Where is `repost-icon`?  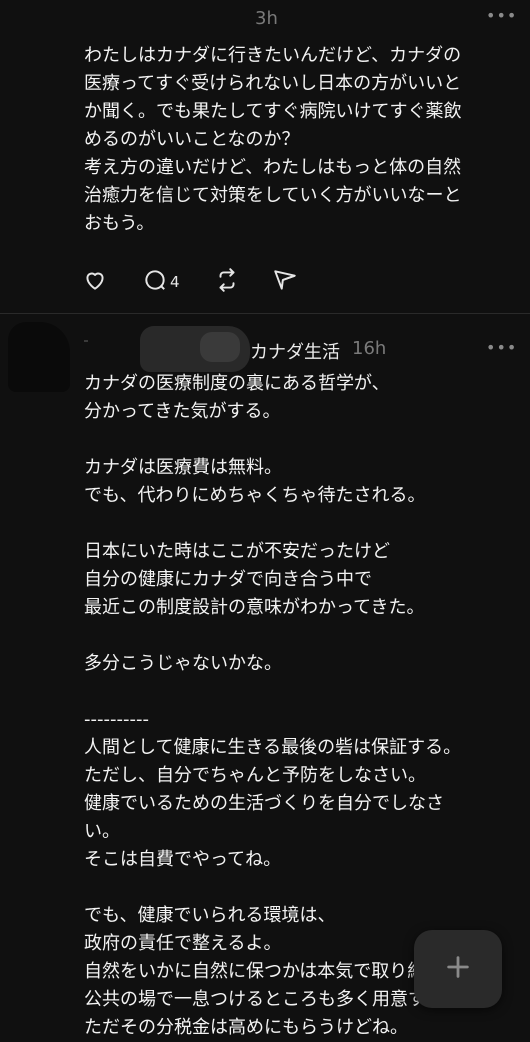
repost-icon is located at coordinates (227, 282).